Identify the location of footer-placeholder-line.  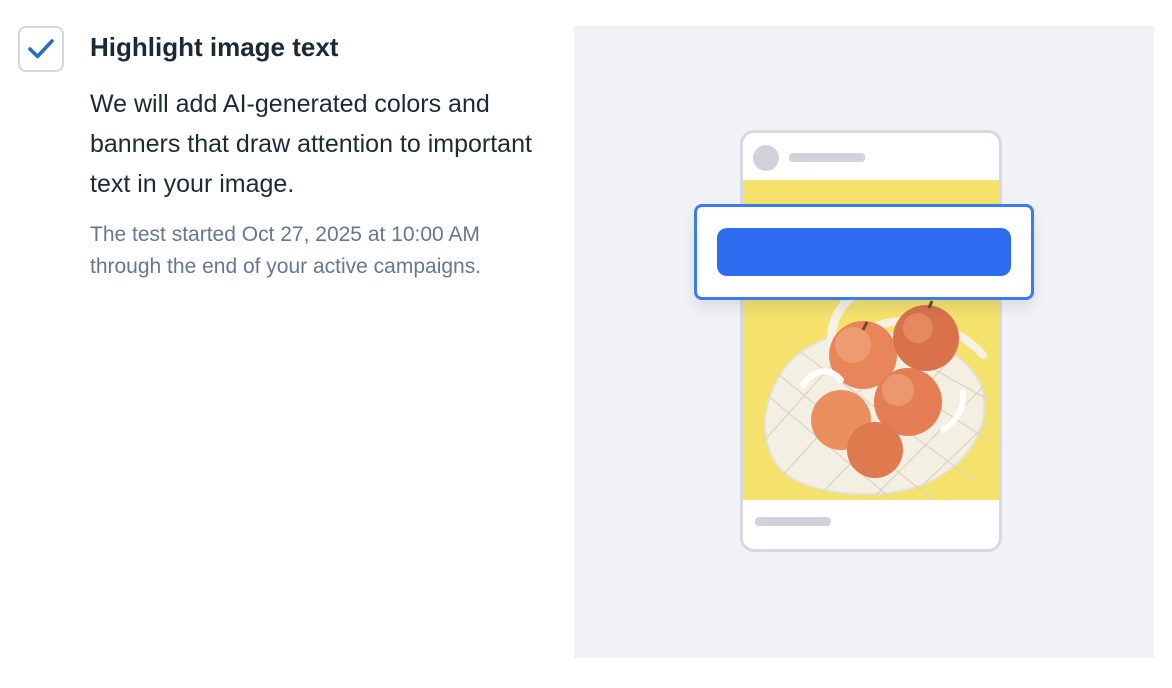
(793, 521).